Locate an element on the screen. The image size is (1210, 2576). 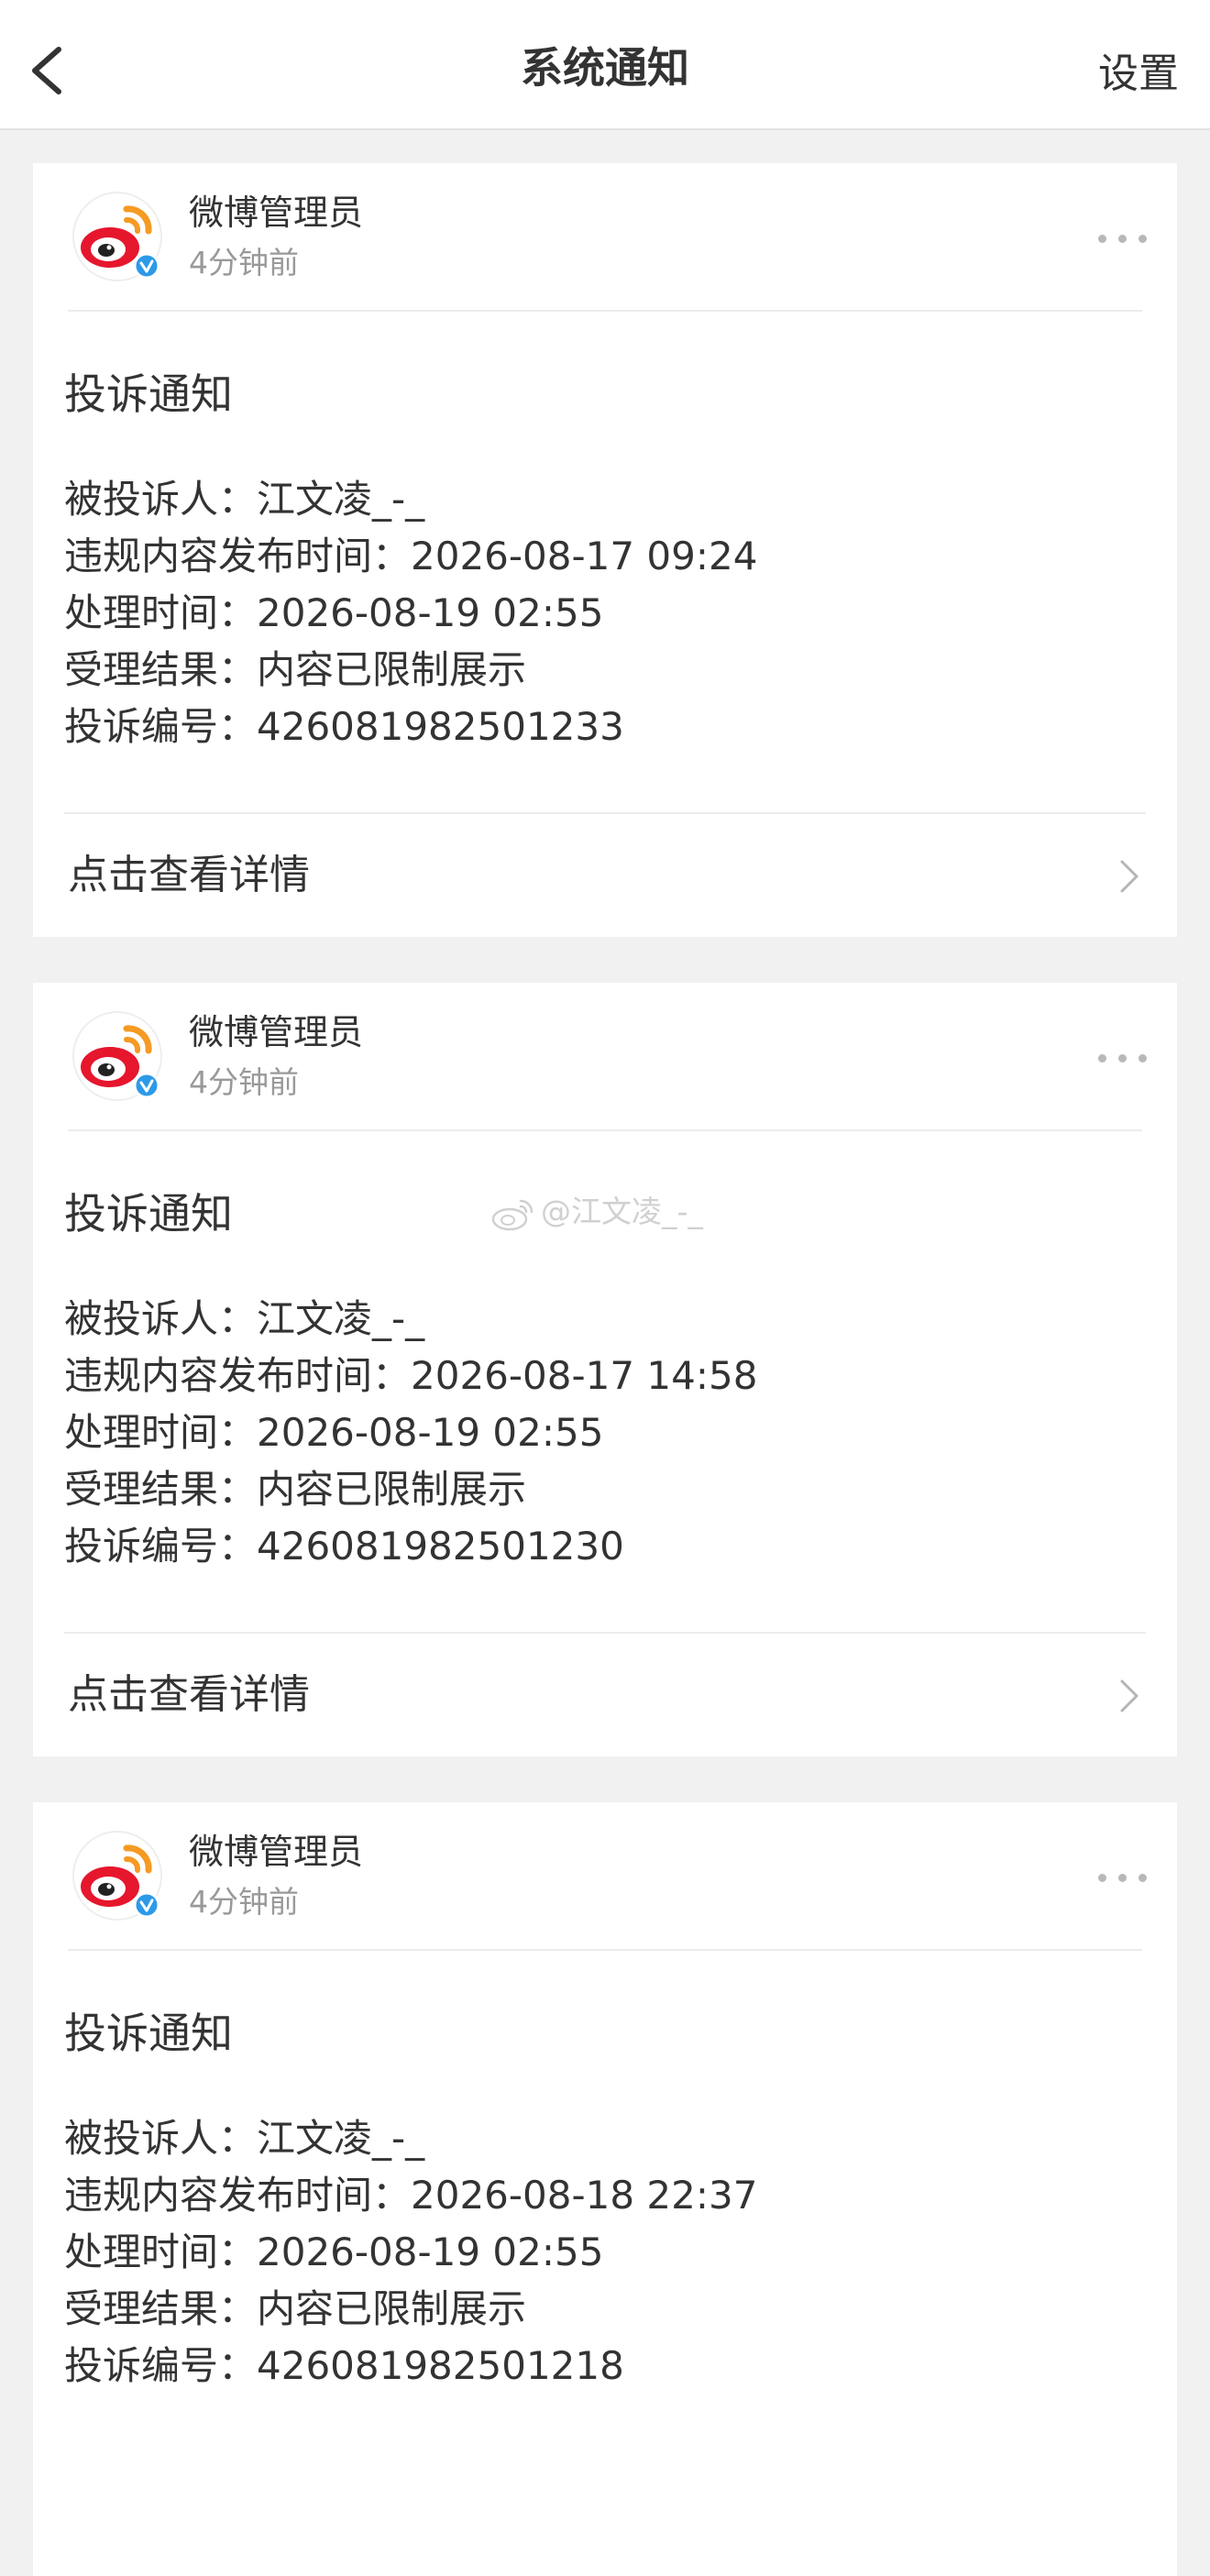
watermark-text: @江文凌_-_ is located at coordinates (622, 1212).